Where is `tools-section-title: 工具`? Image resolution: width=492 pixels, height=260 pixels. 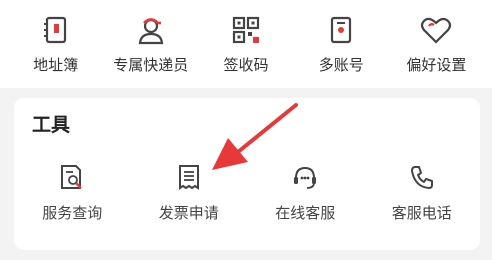 tools-section-title: 工具 is located at coordinates (51, 125).